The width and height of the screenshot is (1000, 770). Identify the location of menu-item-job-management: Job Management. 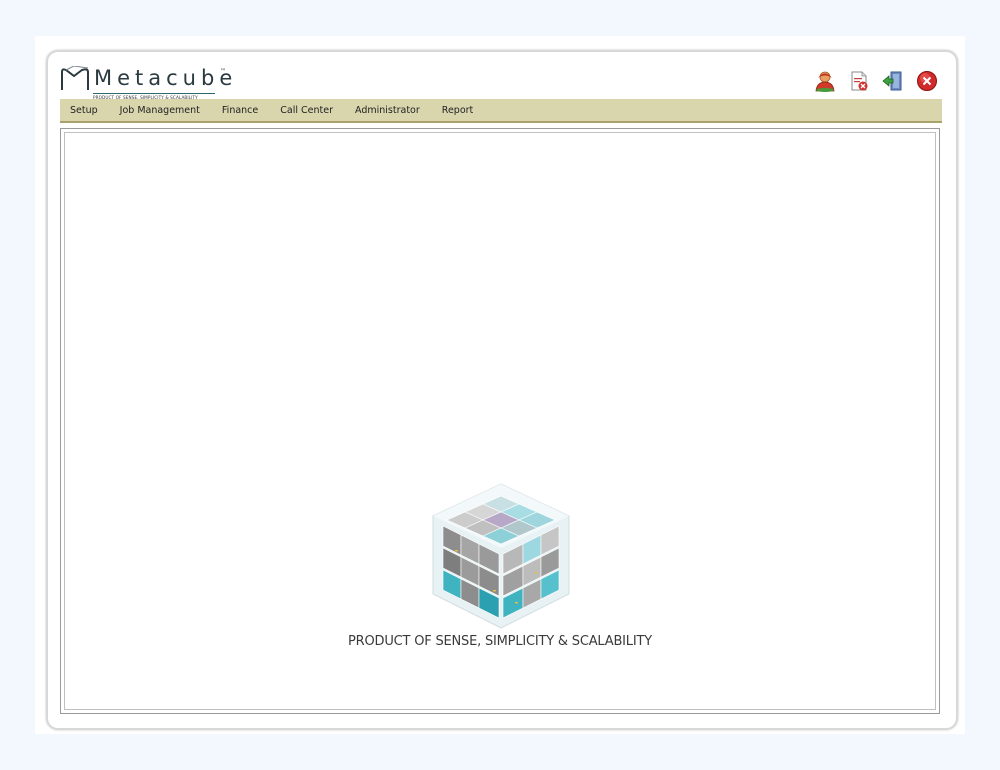
(160, 110).